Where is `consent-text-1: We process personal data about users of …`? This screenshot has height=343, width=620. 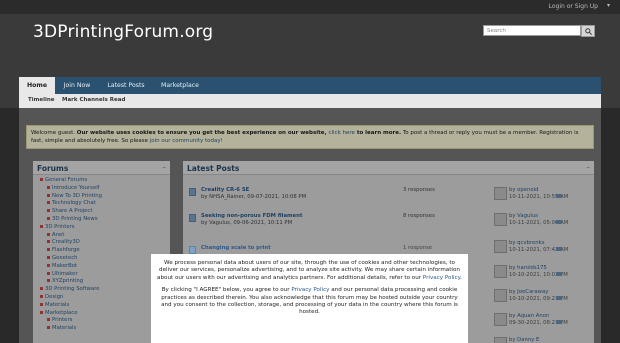 consent-text-1: We process personal data about users of … is located at coordinates (308, 270).